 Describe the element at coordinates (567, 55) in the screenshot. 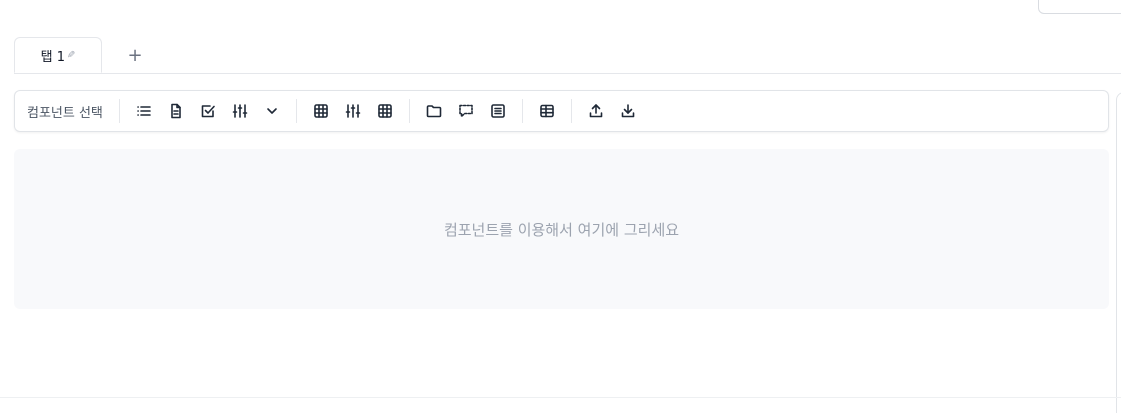

I see `tab-bar: 탭 1 ✎ +` at that location.